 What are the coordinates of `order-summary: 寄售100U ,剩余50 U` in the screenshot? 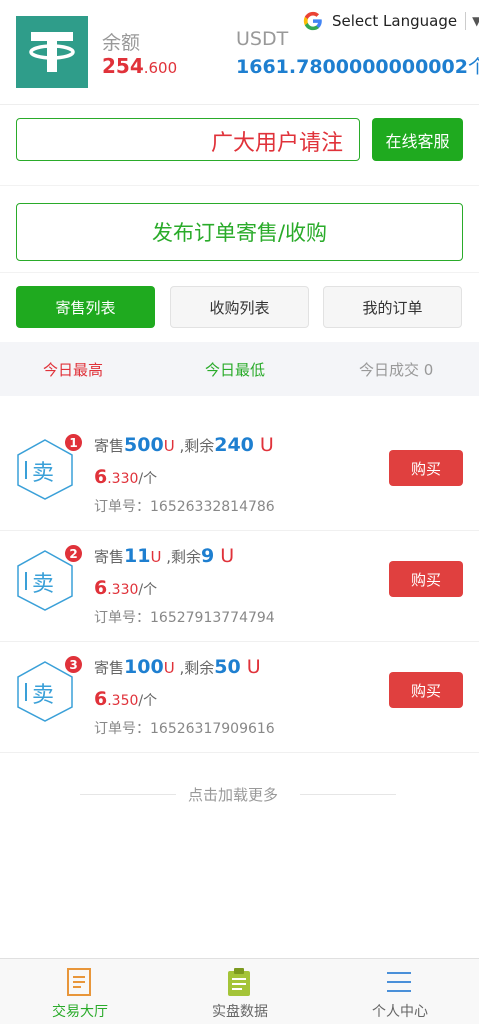 It's located at (177, 667).